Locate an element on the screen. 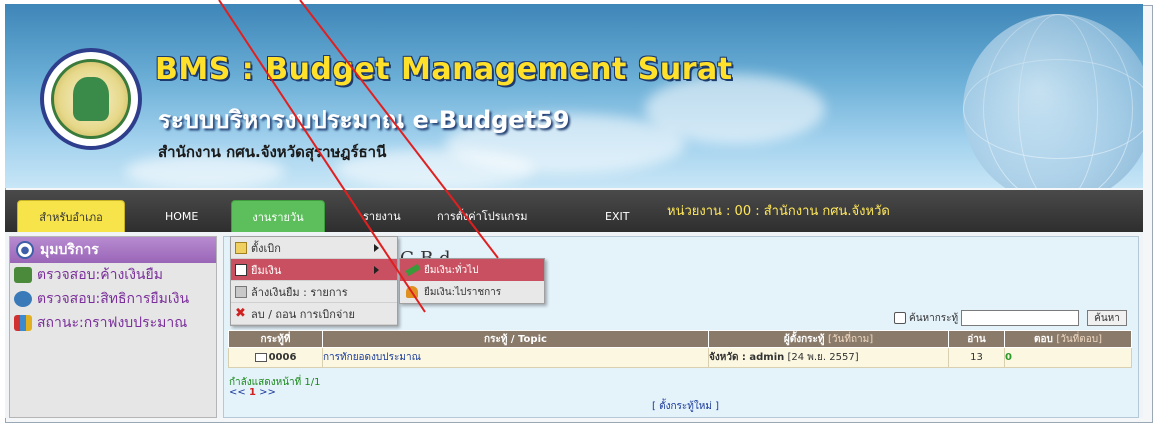 This screenshot has height=423, width=1157. menu-item-label: ตั้งเบิก is located at coordinates (266, 248).